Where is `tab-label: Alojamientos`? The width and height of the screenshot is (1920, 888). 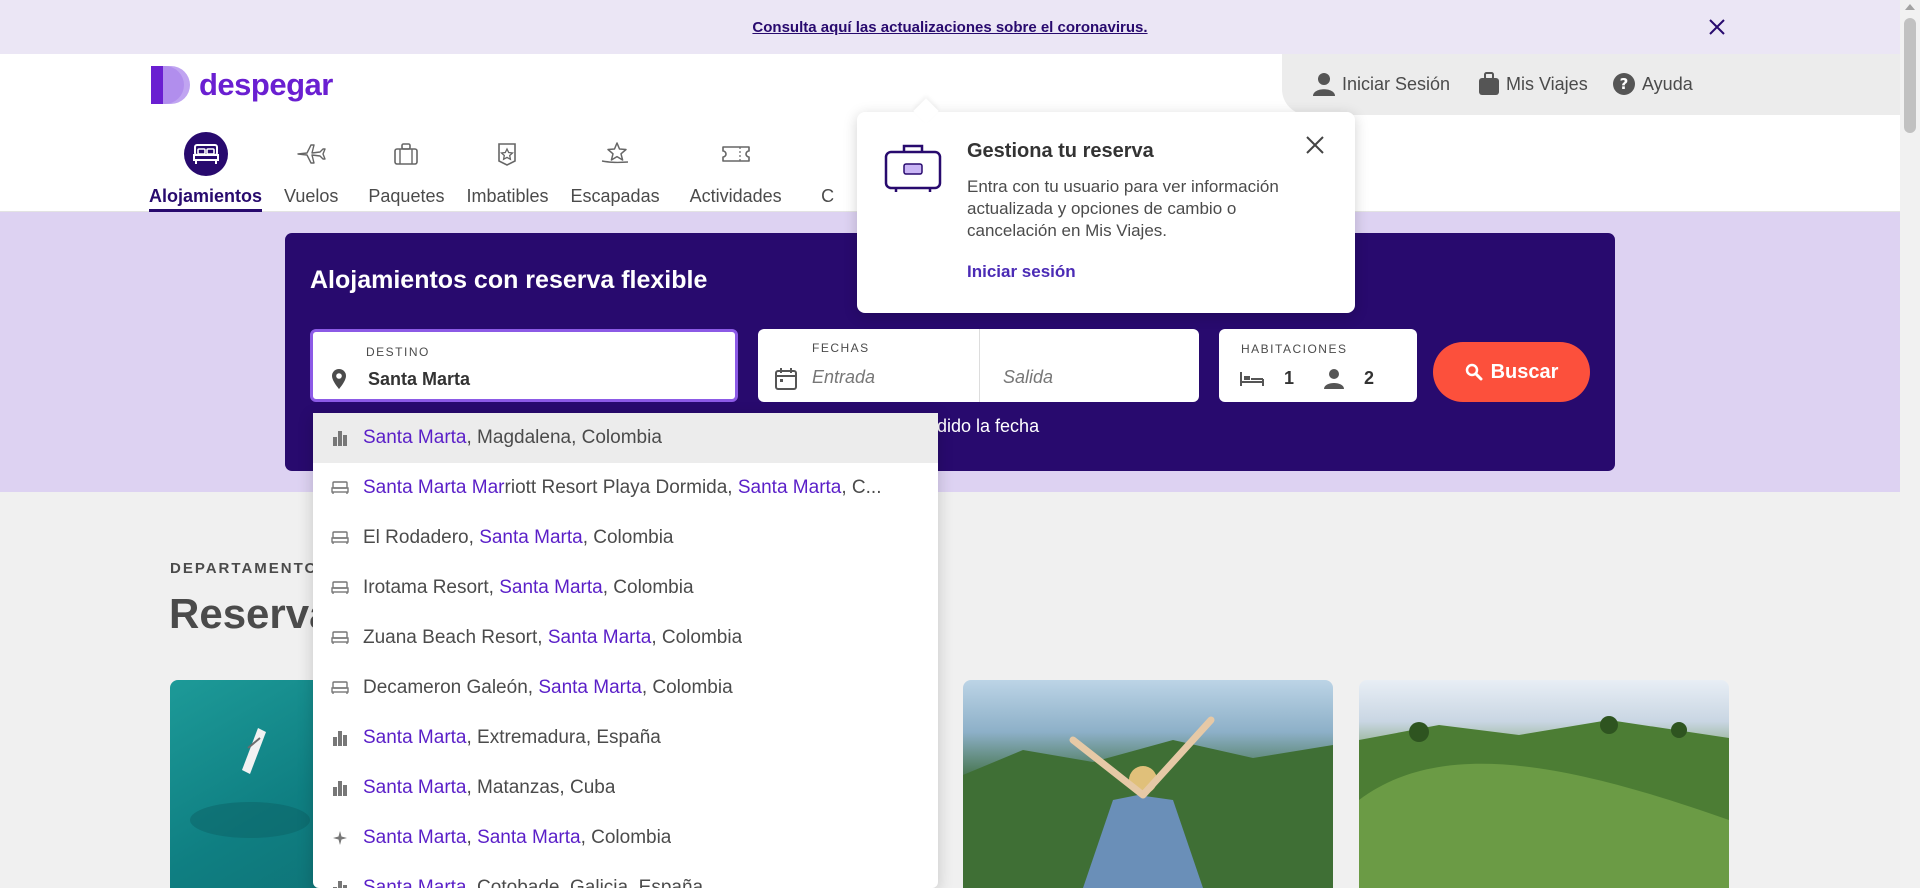
tab-label: Alojamientos is located at coordinates (206, 196).